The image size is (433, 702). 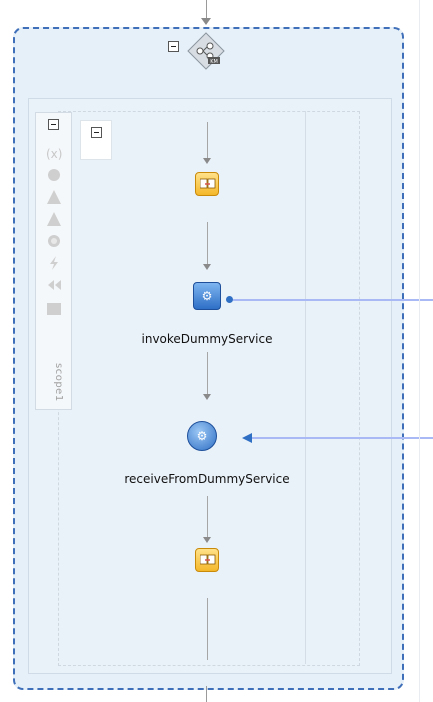 What do you see at coordinates (54, 309) in the screenshot?
I see `message-icon` at bounding box center [54, 309].